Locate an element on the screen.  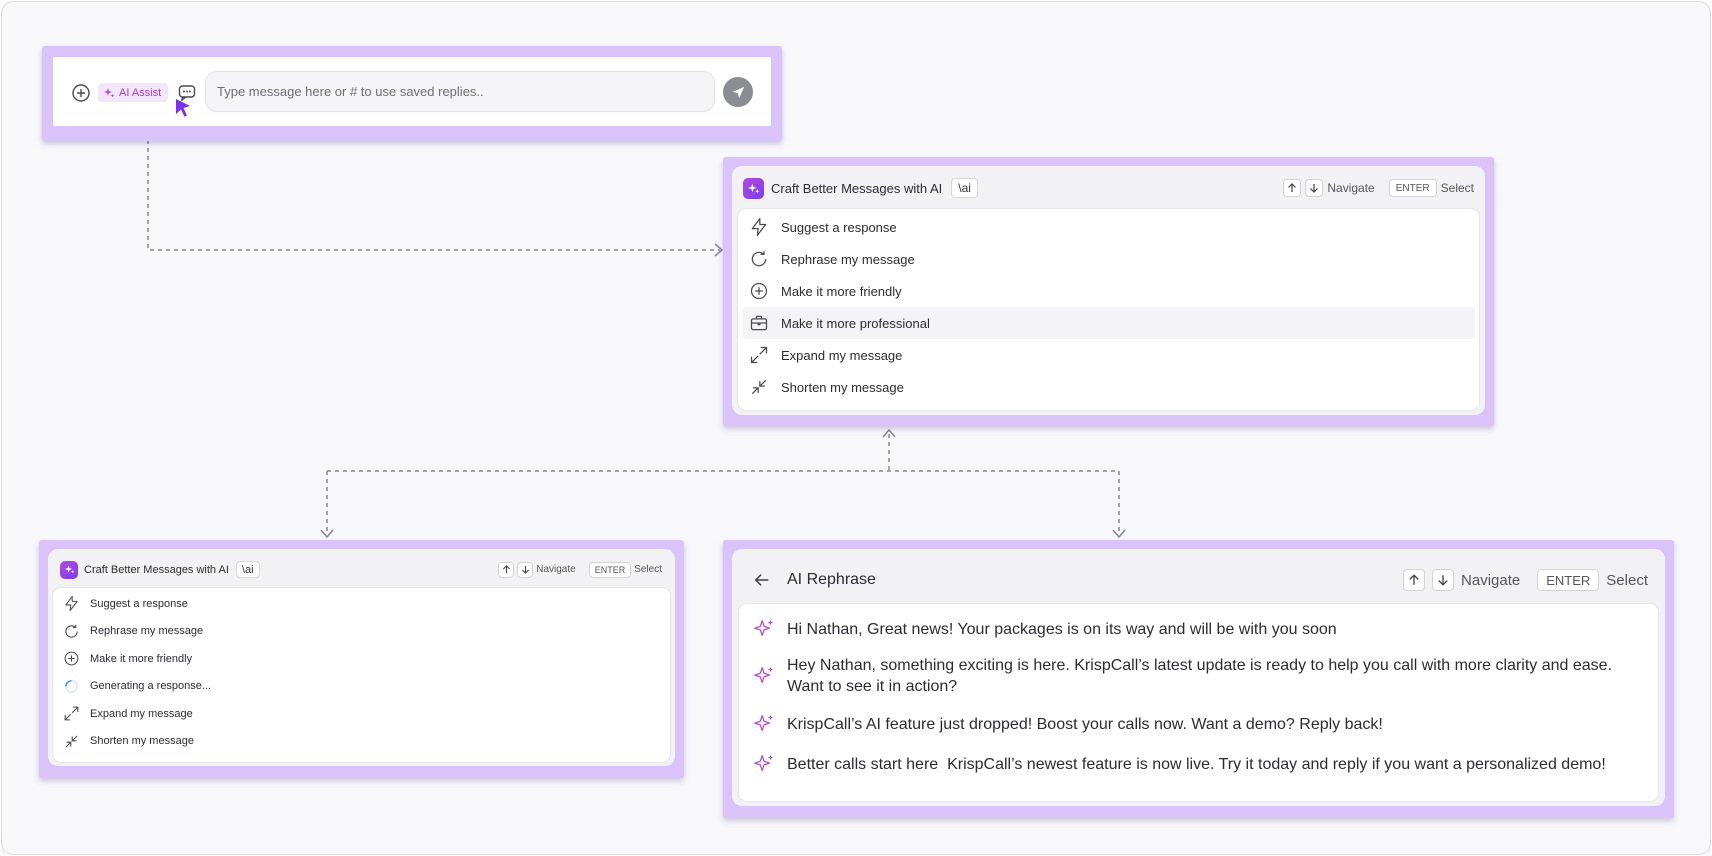
send-icon is located at coordinates (738, 92).